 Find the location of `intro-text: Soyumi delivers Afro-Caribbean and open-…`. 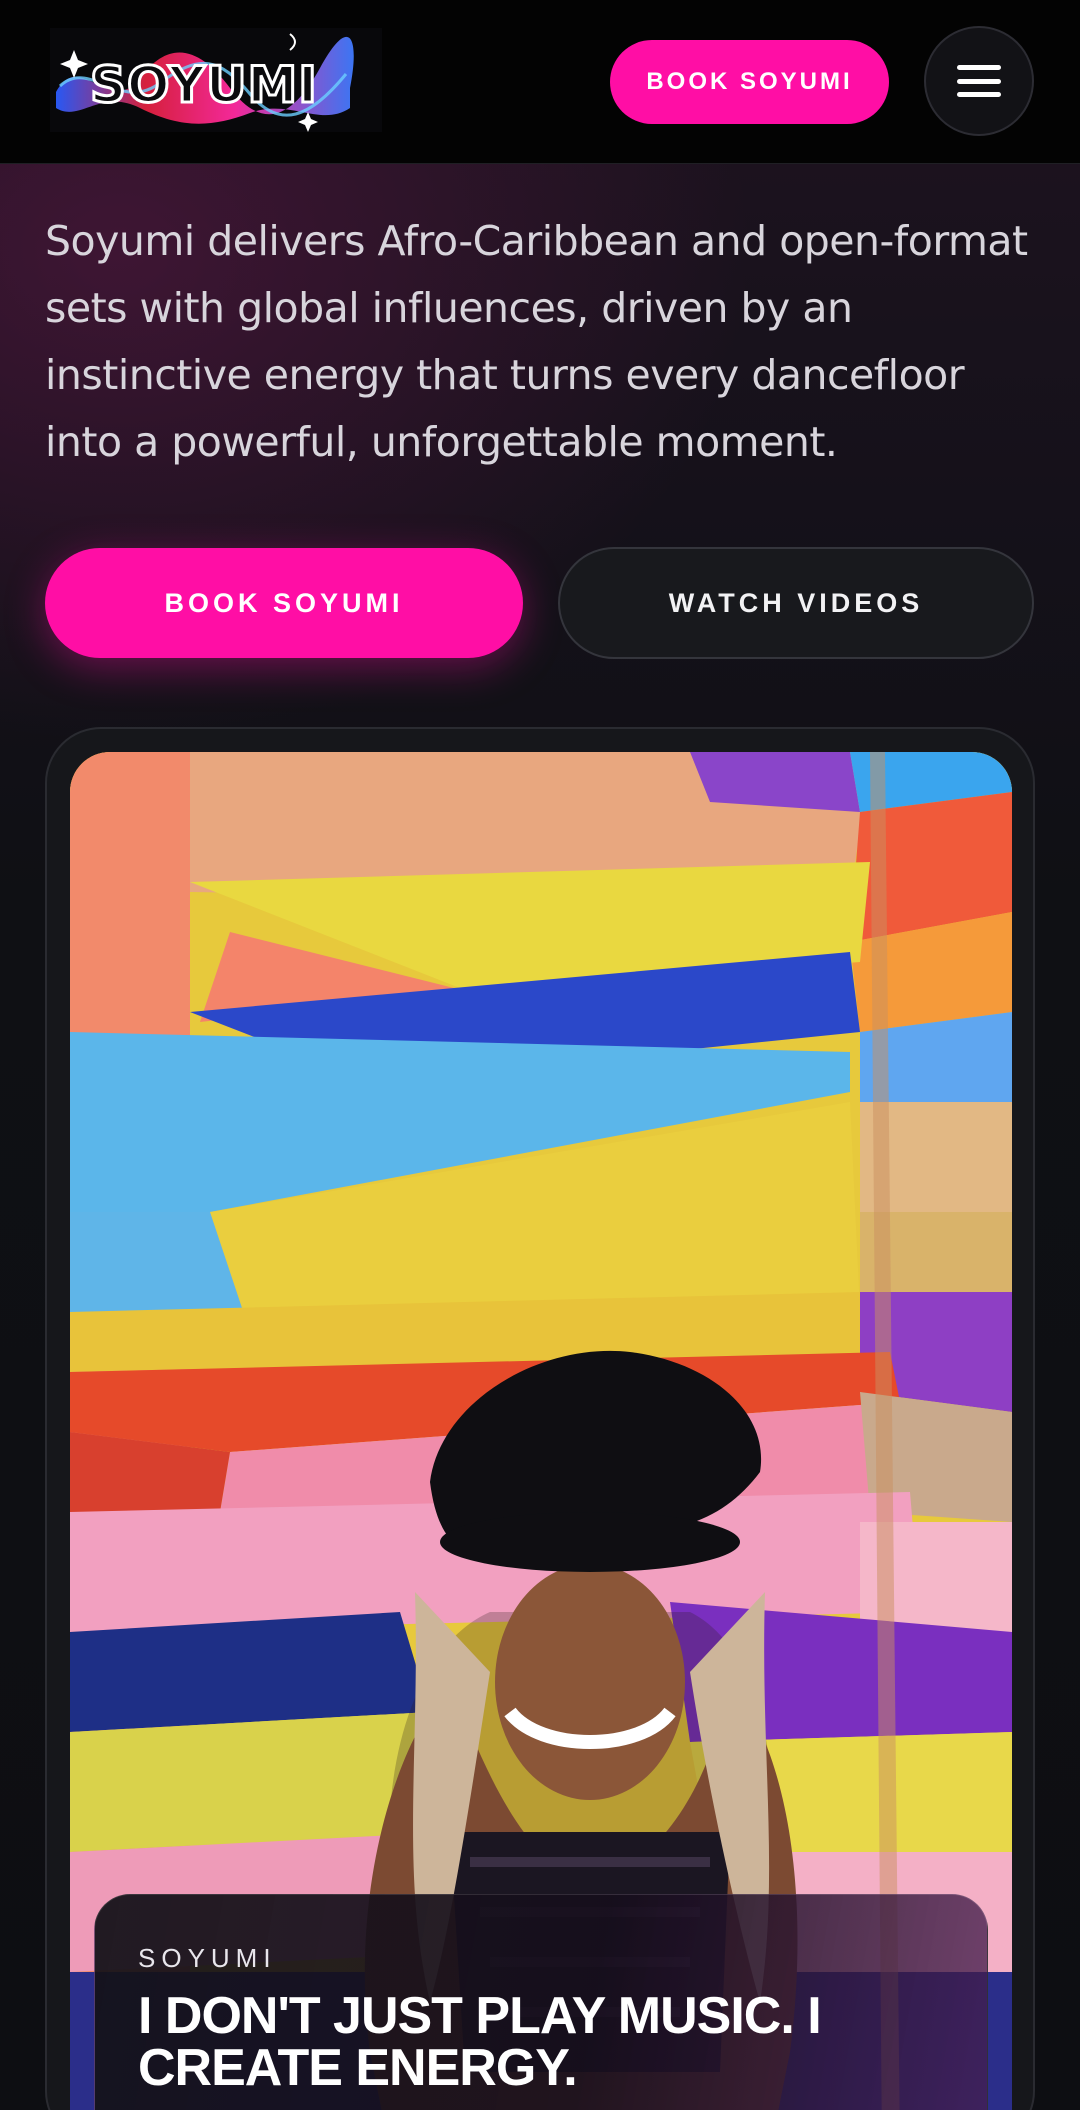

intro-text: Soyumi delivers Afro-Caribbean and open-… is located at coordinates (536, 341).